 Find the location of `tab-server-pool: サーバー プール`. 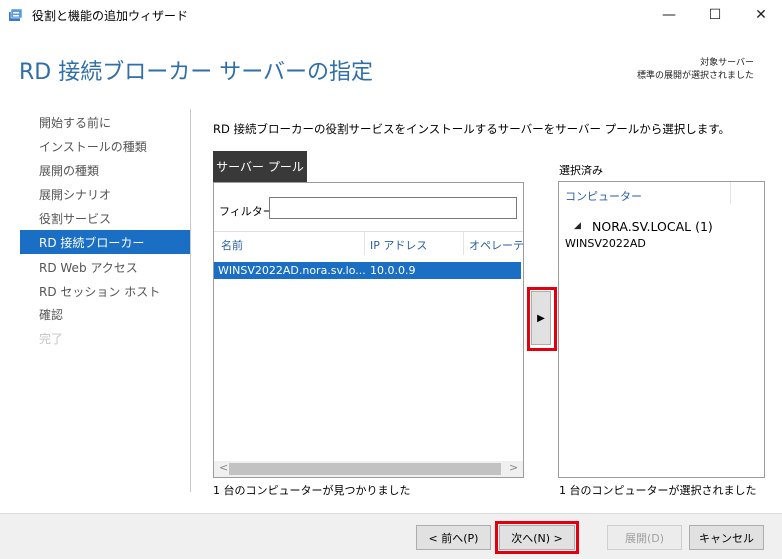

tab-server-pool: サーバー プール is located at coordinates (260, 166).